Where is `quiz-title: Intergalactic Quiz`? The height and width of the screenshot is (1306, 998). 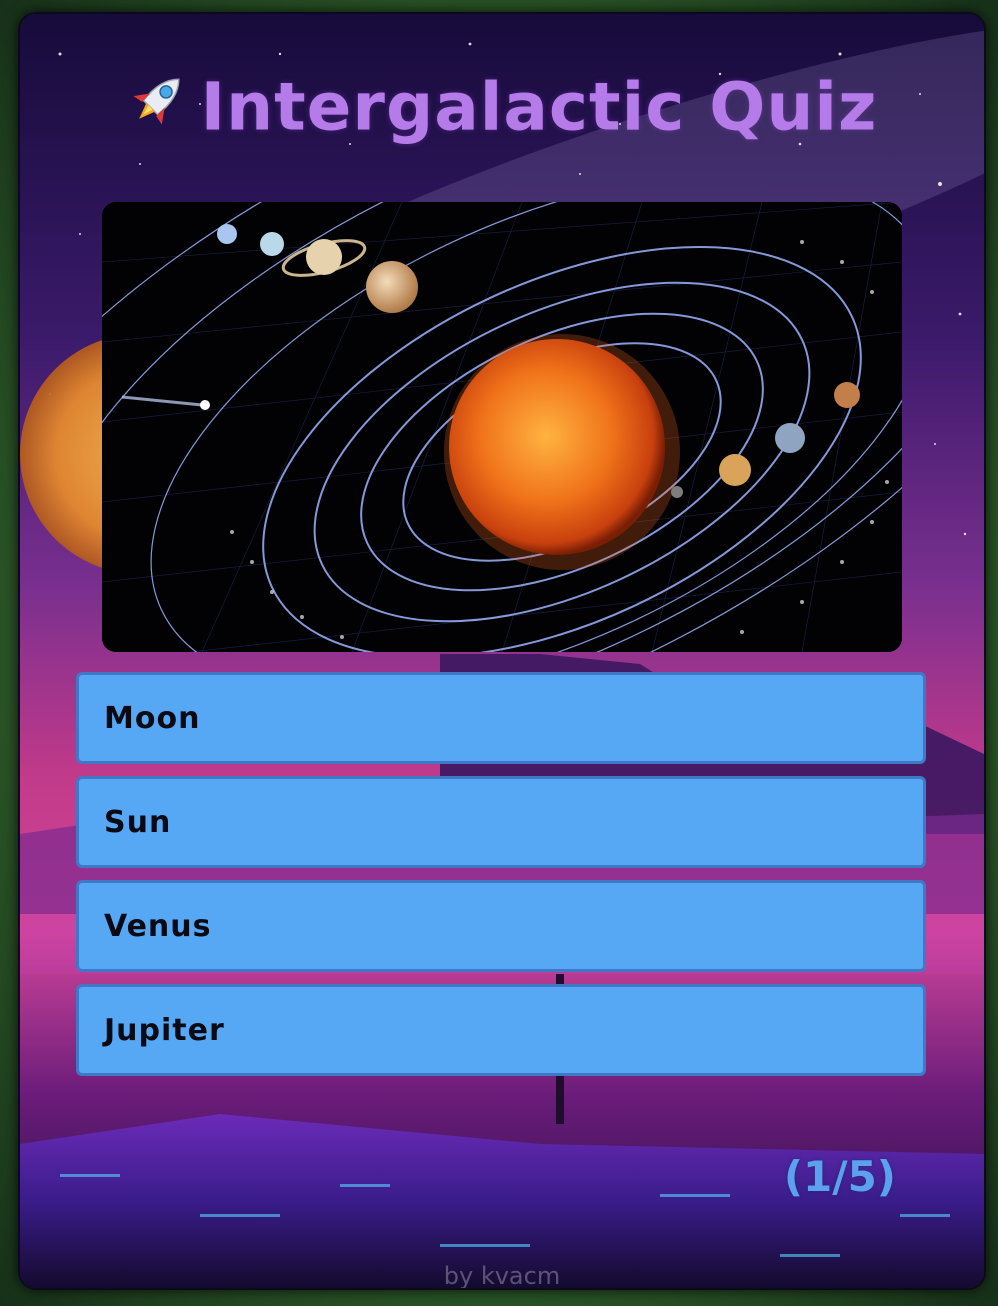 quiz-title: Intergalactic Quiz is located at coordinates (502, 105).